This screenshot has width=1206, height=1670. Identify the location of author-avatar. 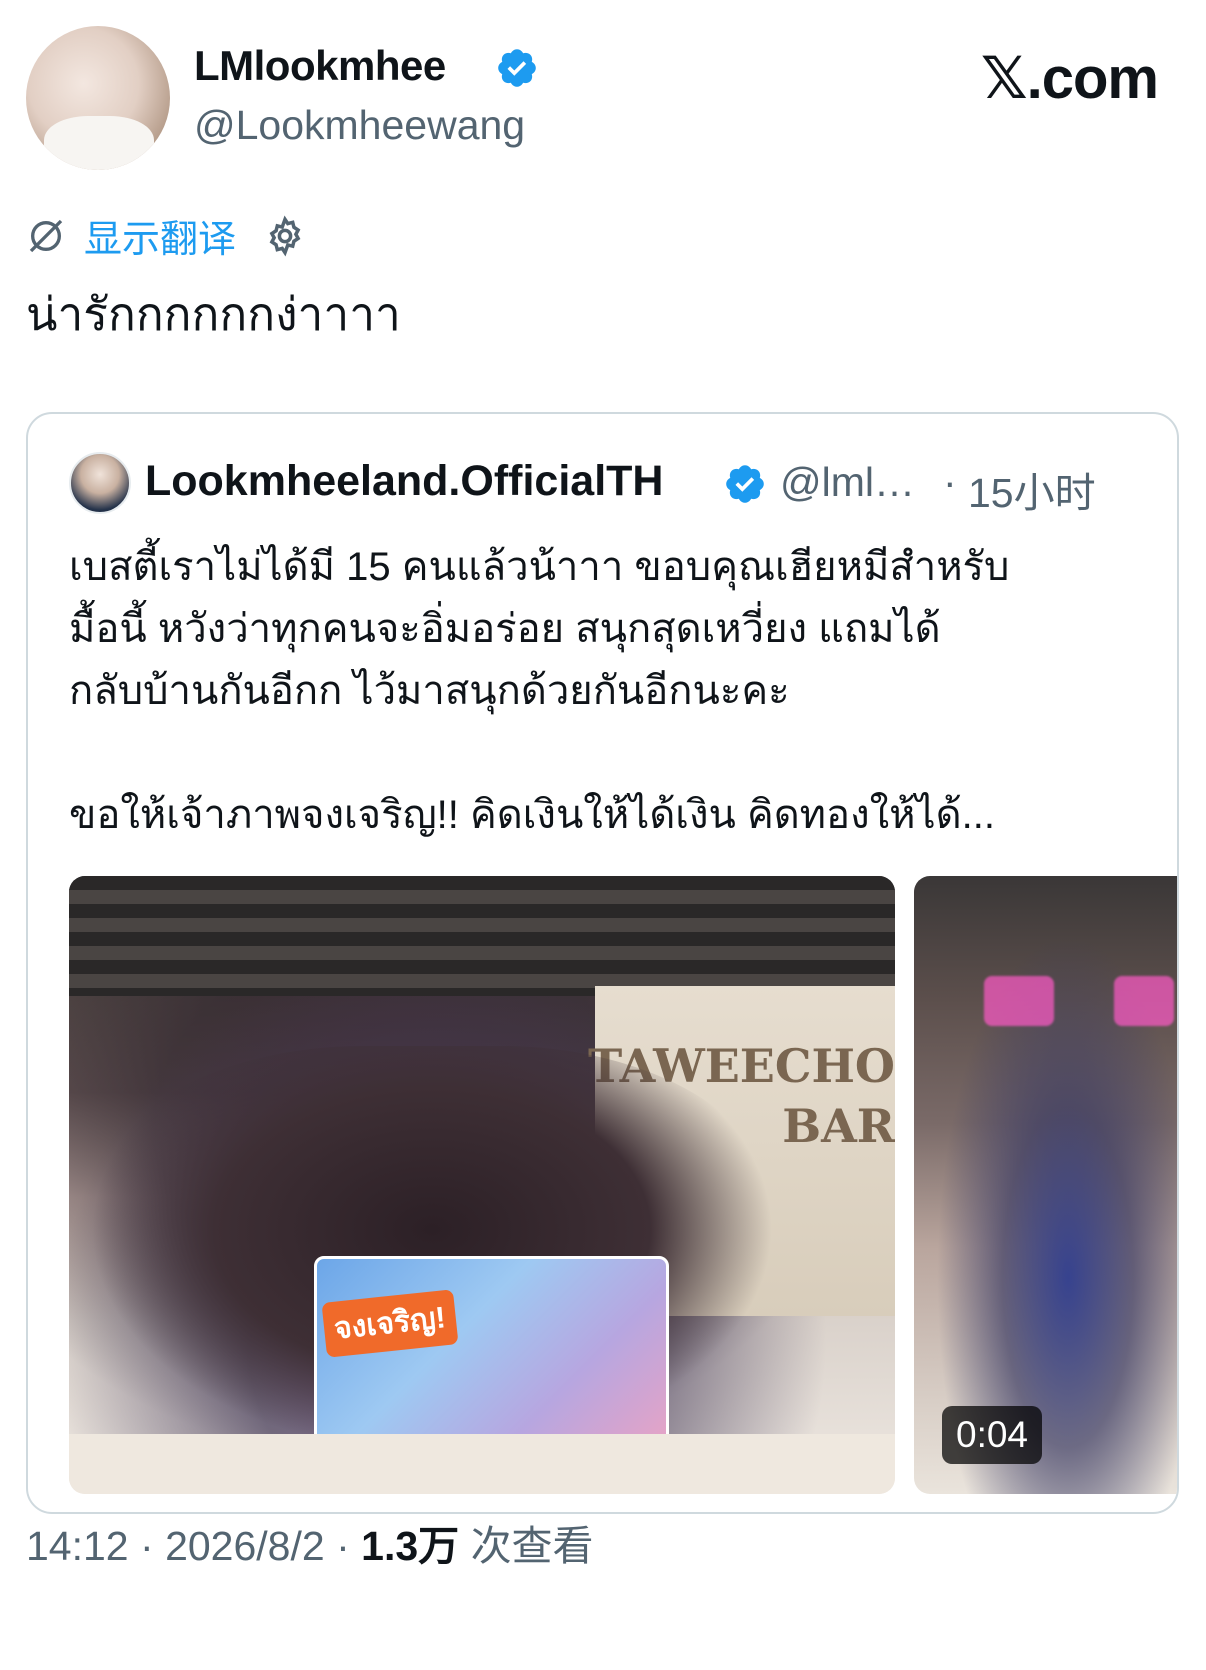
(98, 98).